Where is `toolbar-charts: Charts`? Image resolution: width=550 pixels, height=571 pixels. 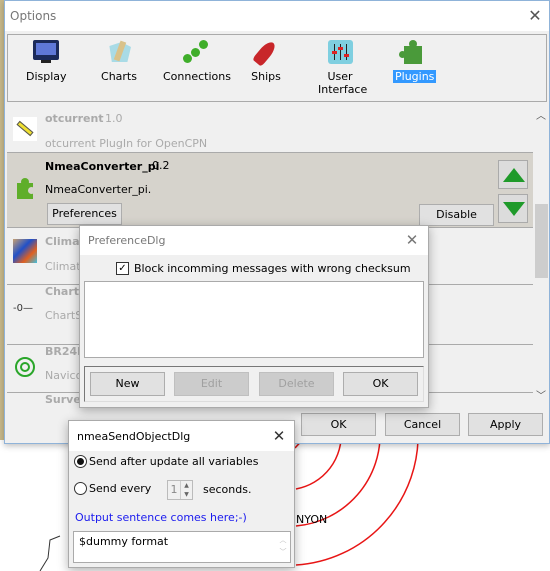
toolbar-charts: Charts is located at coordinates (119, 60).